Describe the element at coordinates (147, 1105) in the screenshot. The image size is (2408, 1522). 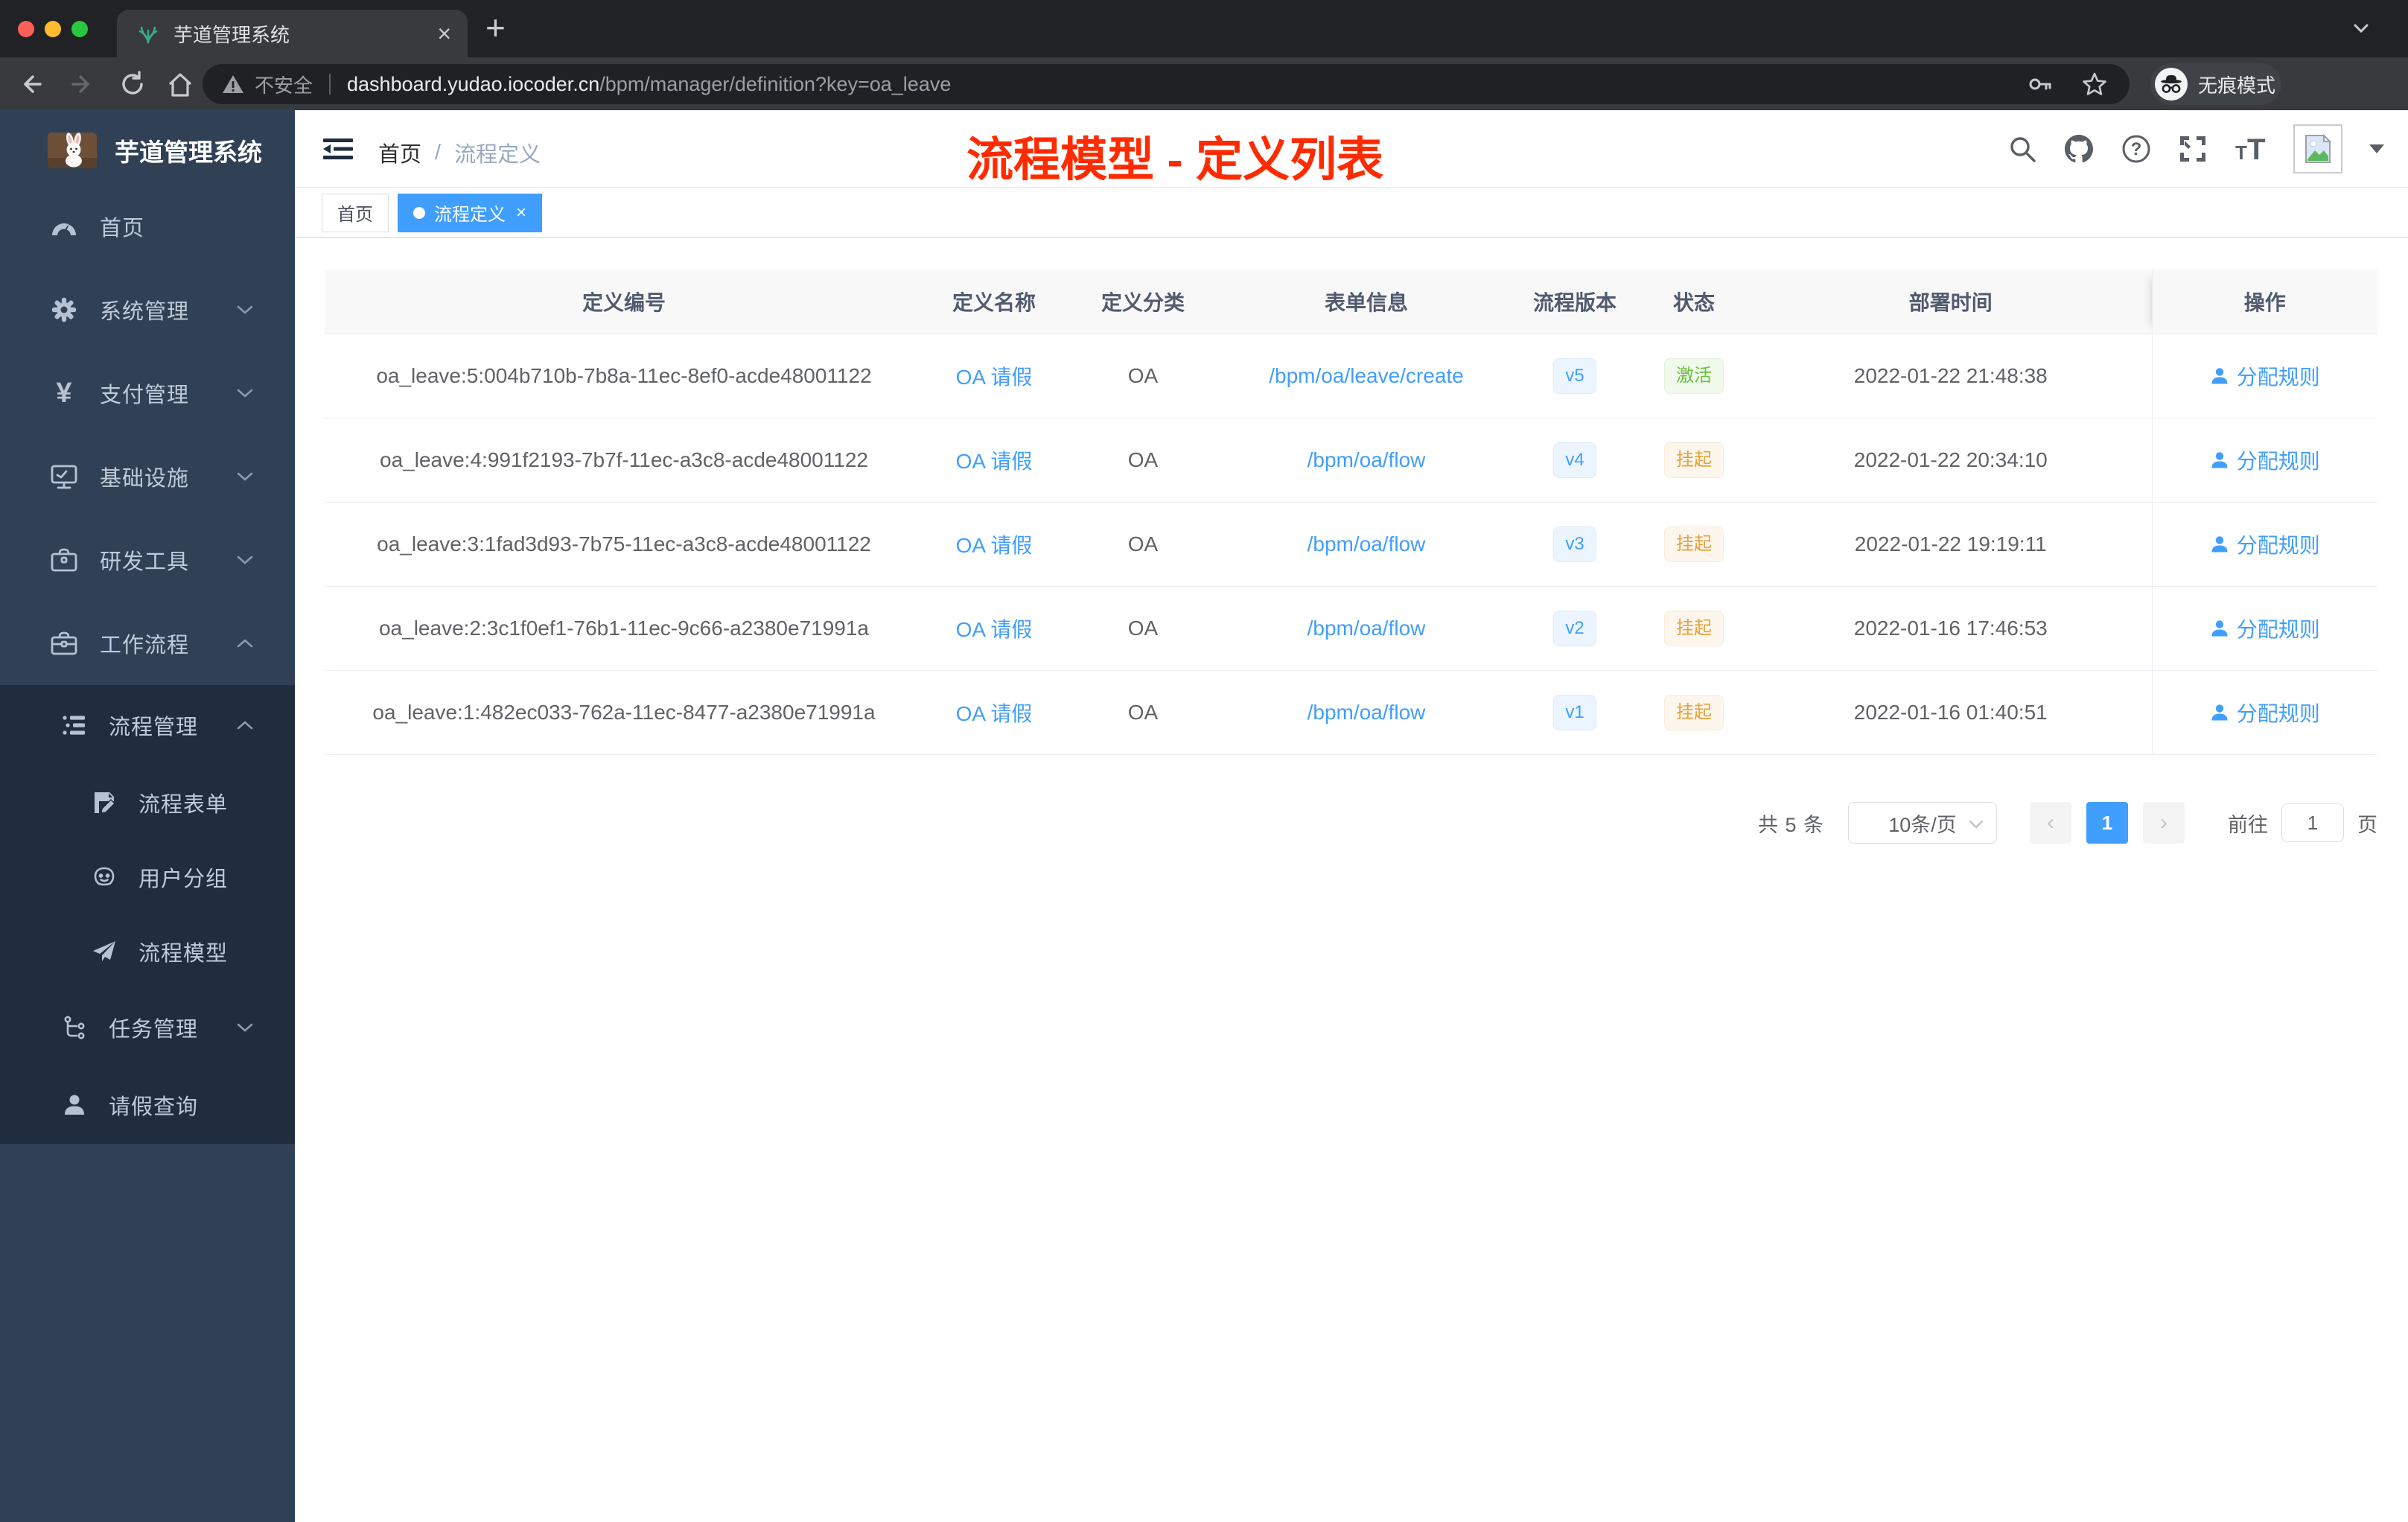
I see `sidebar-item-leave-query: 请假查询` at that location.